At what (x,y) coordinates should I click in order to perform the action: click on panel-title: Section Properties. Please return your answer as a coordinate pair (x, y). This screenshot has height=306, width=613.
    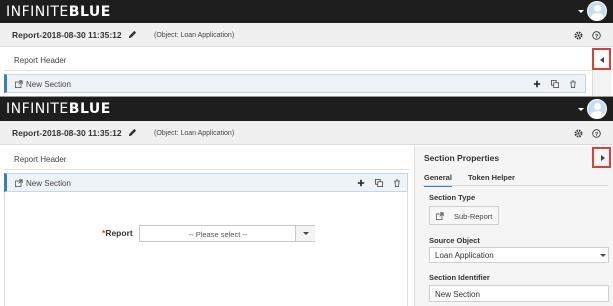
    Looking at the image, I should click on (462, 158).